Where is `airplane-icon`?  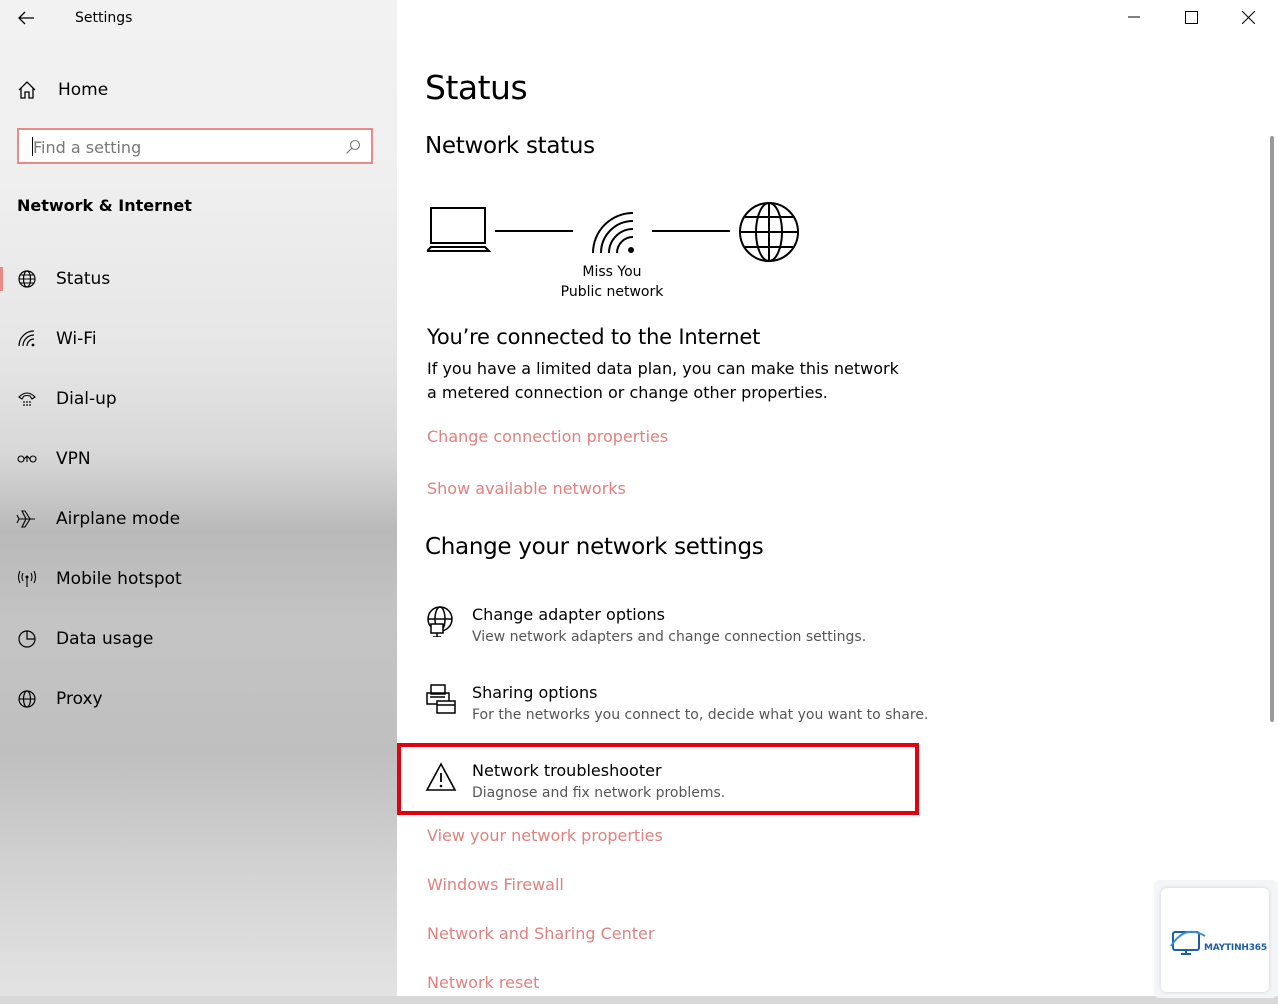
airplane-icon is located at coordinates (27, 519).